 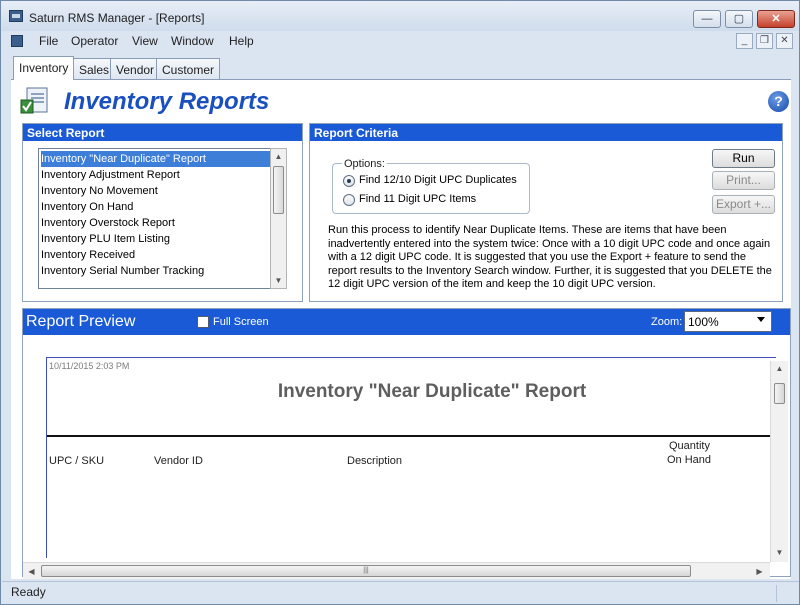 What do you see at coordinates (89, 366) in the screenshot?
I see `report-timestamp: 10/11/2015 2:03 PM` at bounding box center [89, 366].